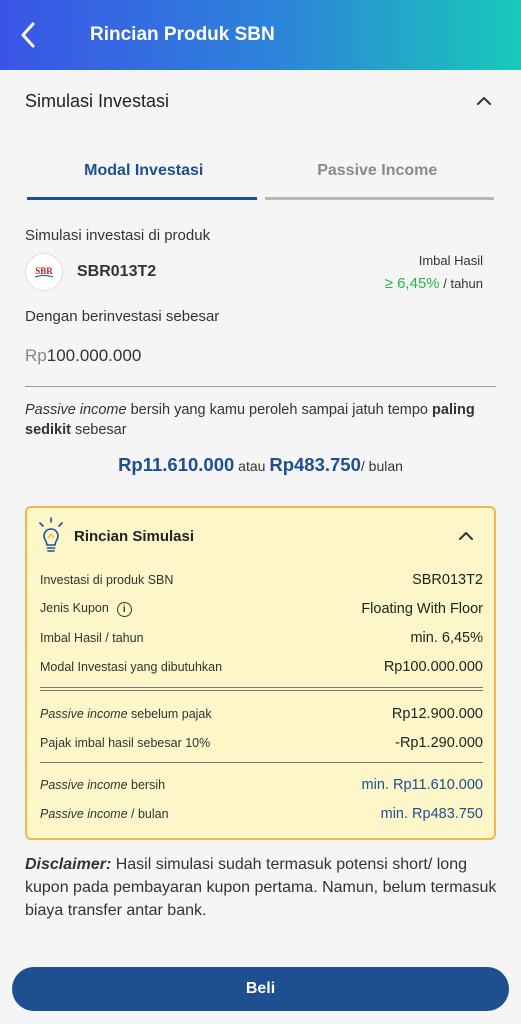  I want to click on passive-text-end: sebesar, so click(98, 430).